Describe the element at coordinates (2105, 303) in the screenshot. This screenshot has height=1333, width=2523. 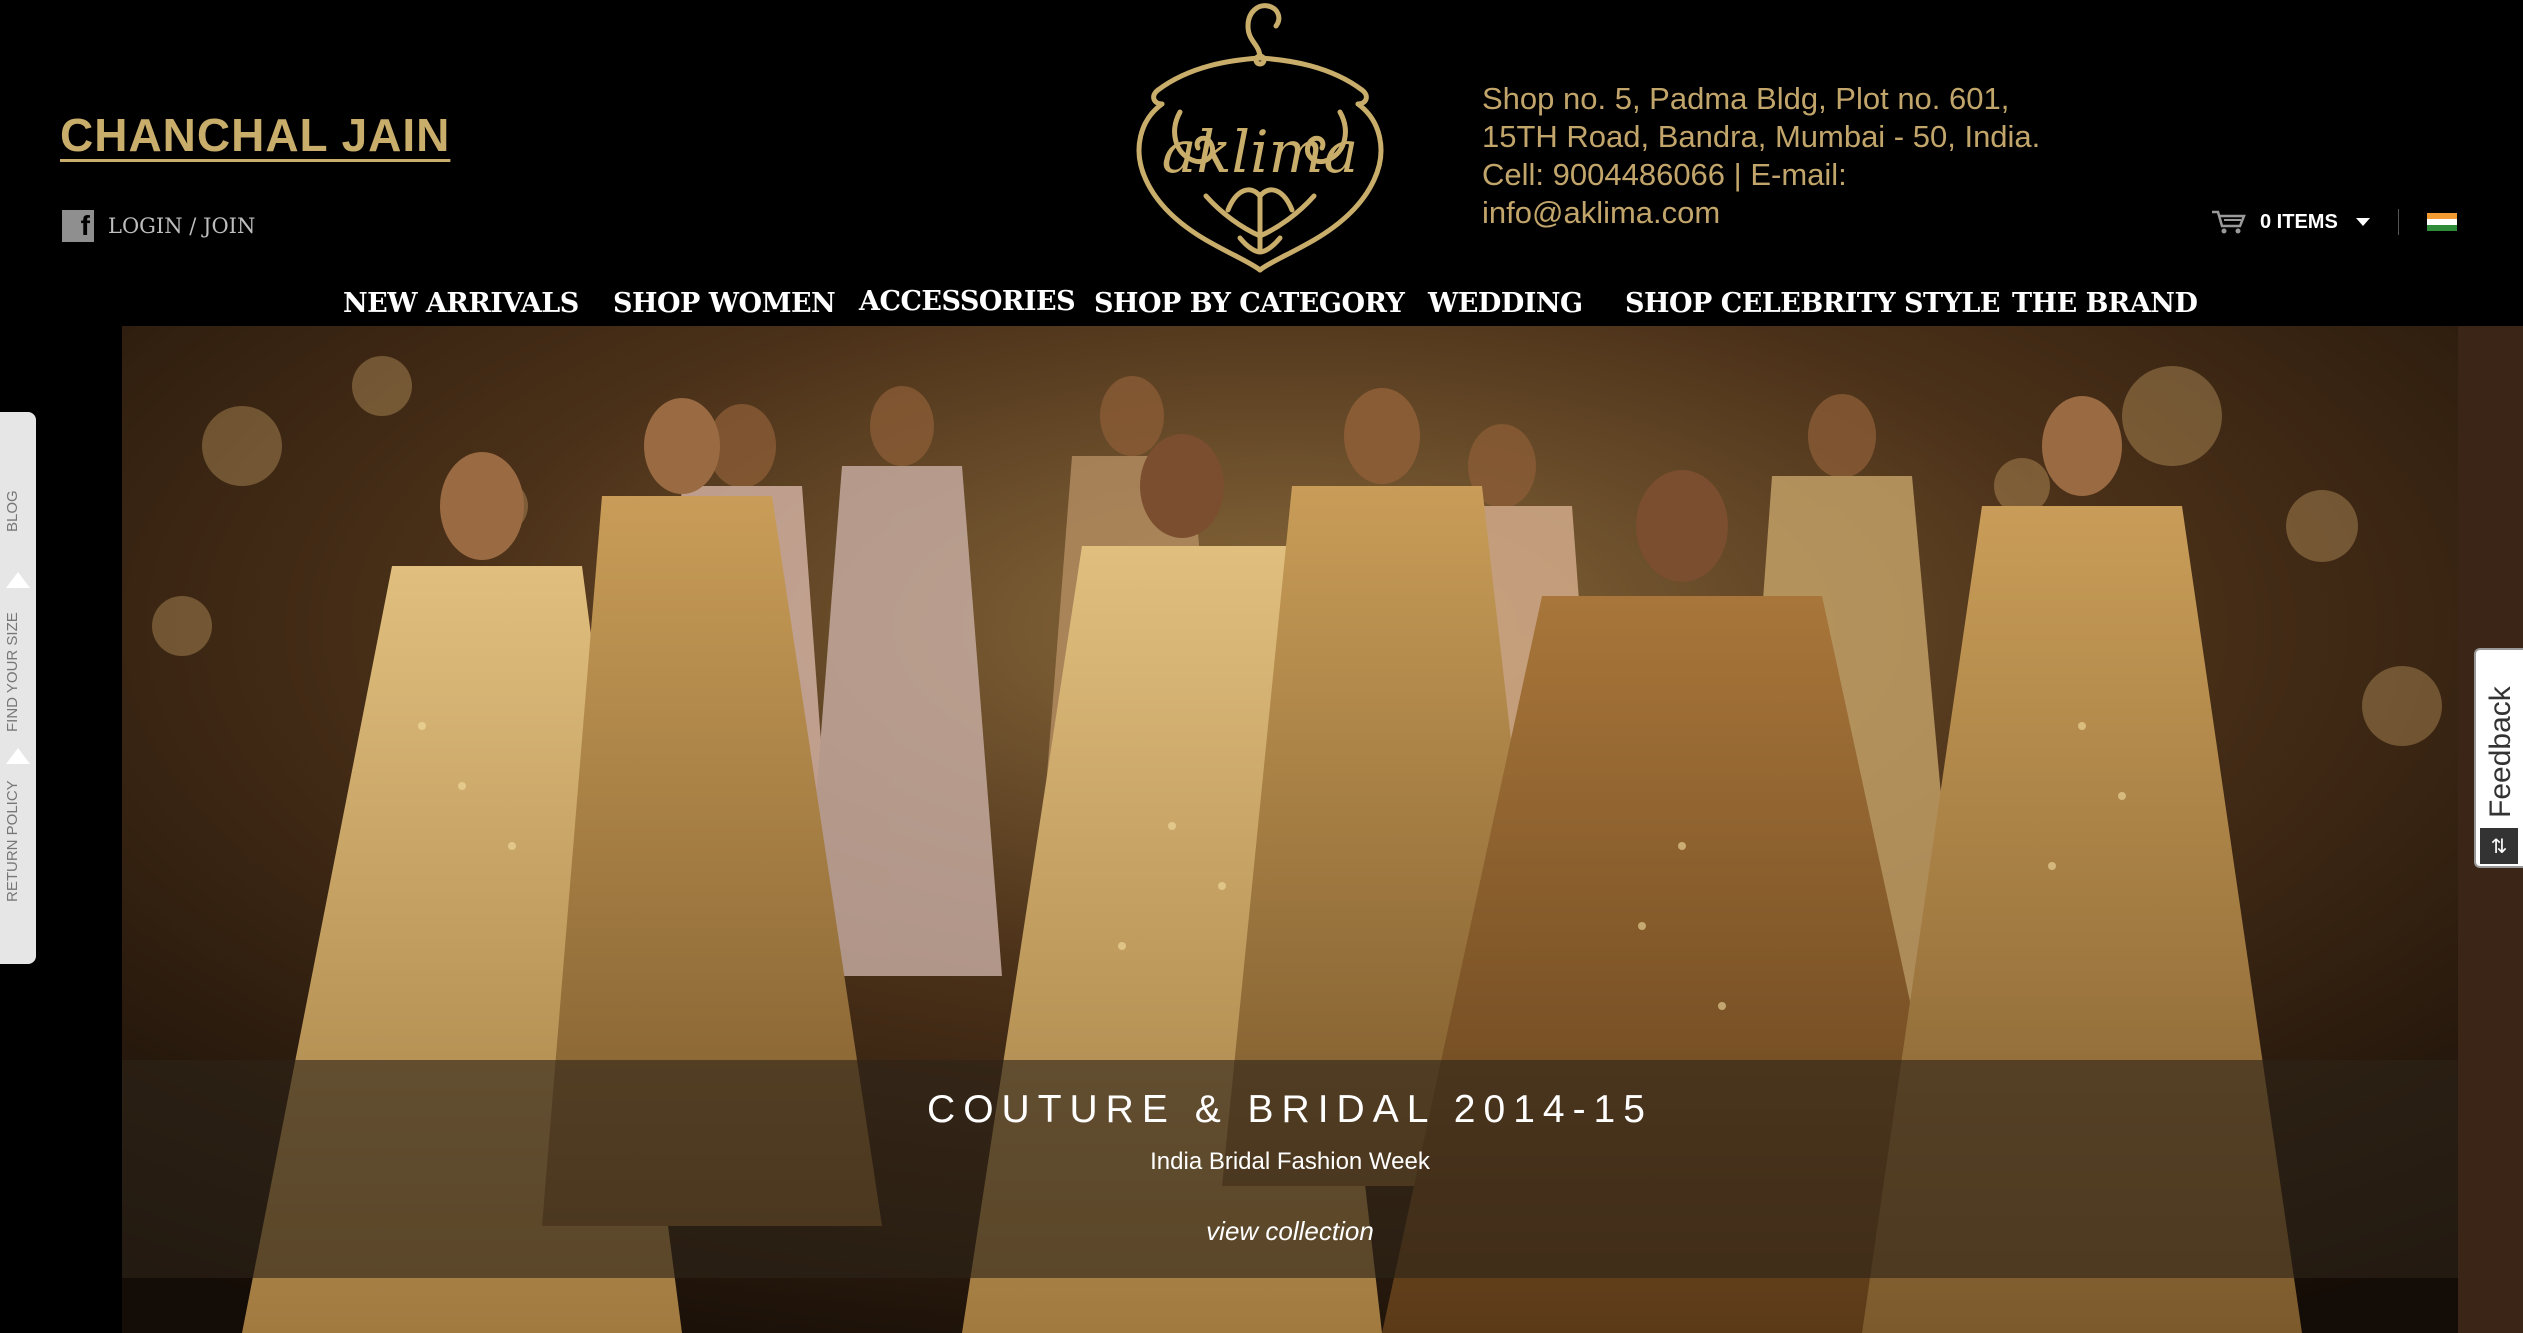
I see `nav-the-brand: THE BRAND` at that location.